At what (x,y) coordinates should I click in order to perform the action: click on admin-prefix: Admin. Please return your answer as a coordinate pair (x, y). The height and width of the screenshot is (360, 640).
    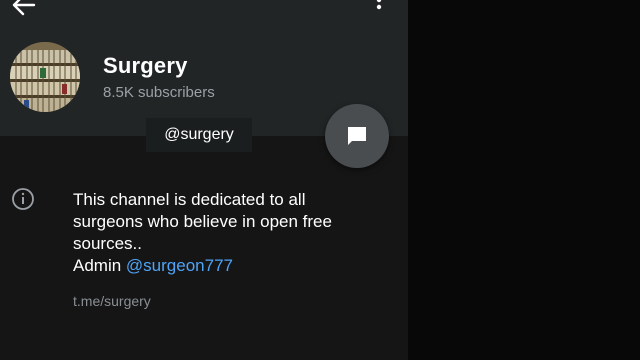
    Looking at the image, I should click on (99, 265).